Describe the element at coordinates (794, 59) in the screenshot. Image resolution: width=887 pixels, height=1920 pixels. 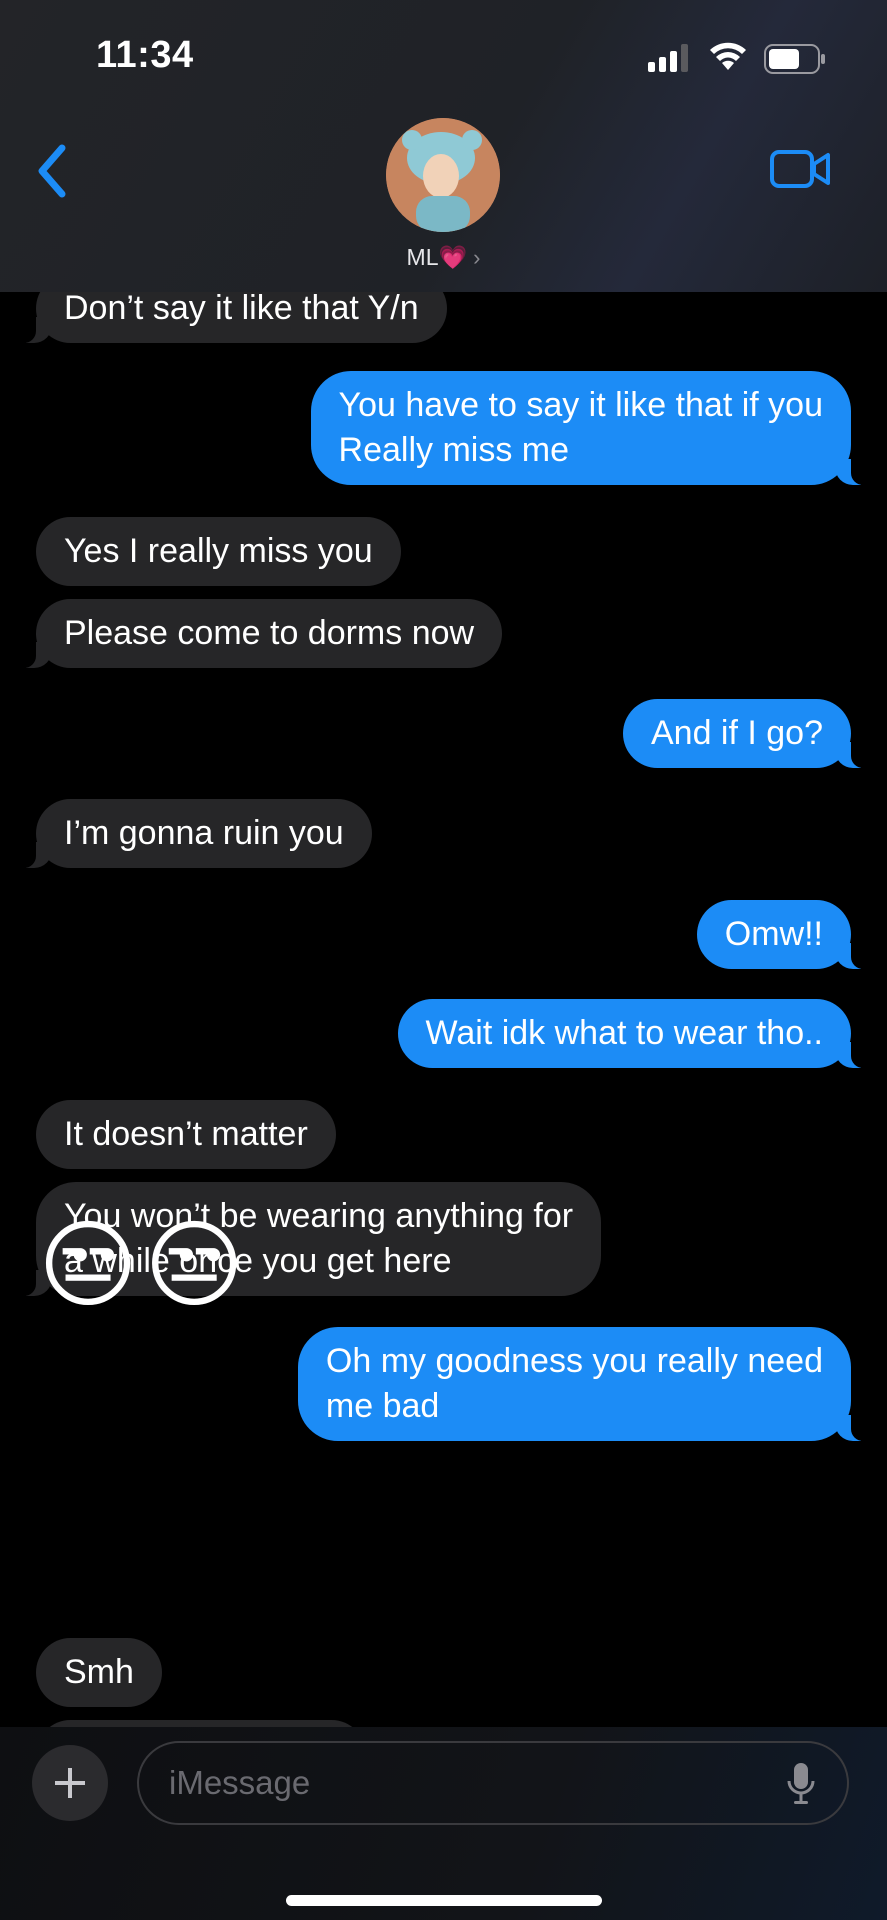
I see `battery-icon` at that location.